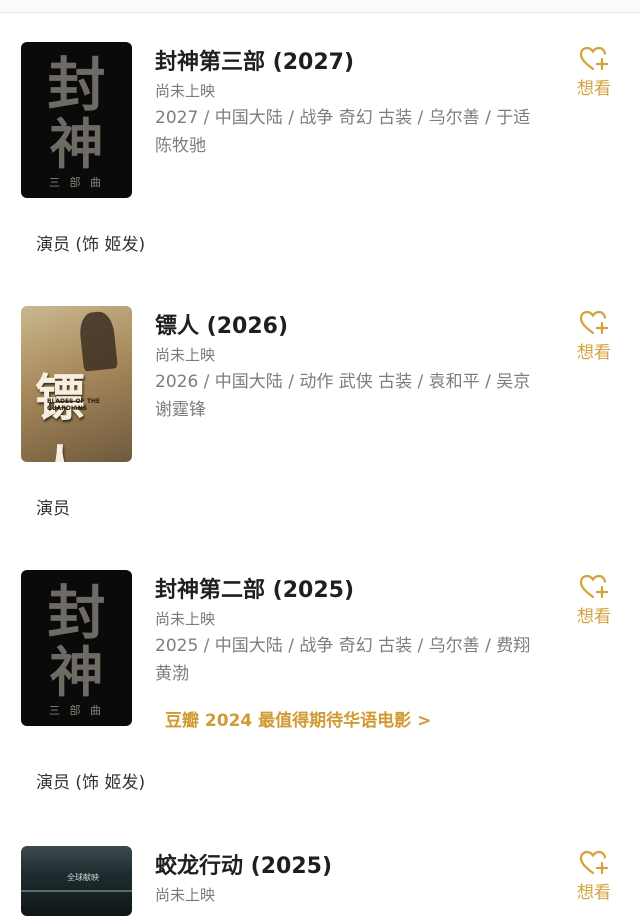 This screenshot has height=916, width=640. I want to click on movie-meta: 2026 / 中国大陆 / 动作 武侠 古装 / 袁和平 / 吴京 谢霆锋, so click(343, 396).